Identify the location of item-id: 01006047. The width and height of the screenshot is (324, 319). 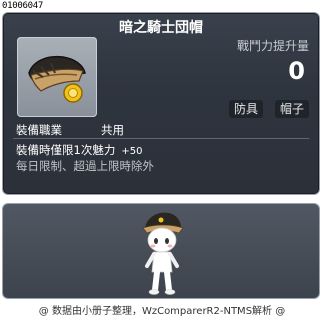
(22, 6).